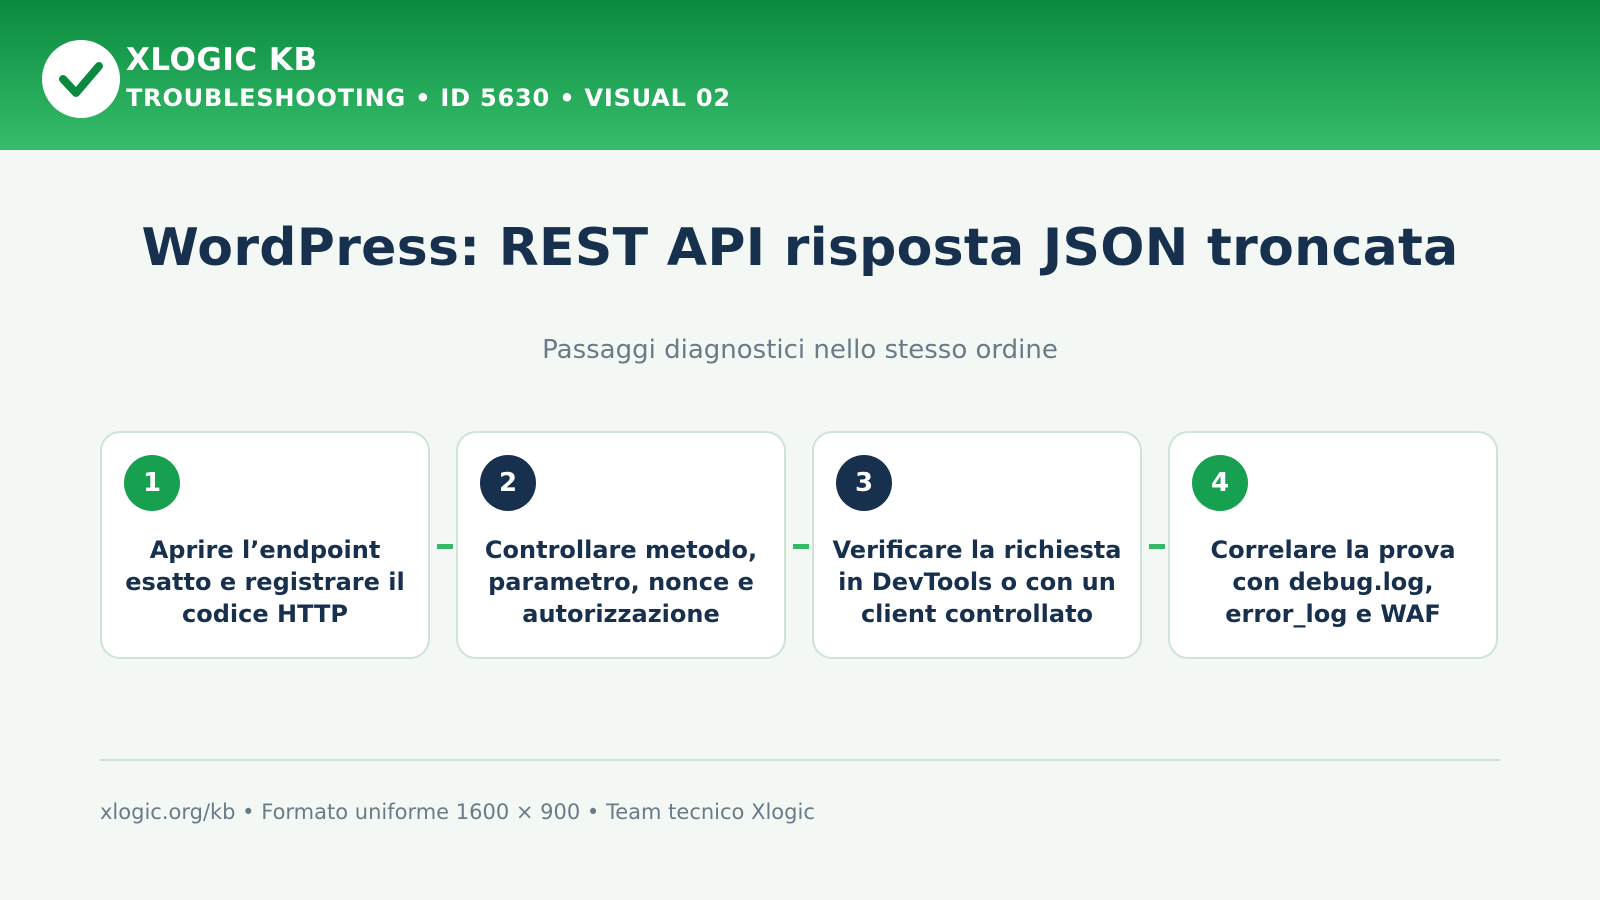 This screenshot has width=1600, height=900. I want to click on step-number-badge: 4, so click(1220, 483).